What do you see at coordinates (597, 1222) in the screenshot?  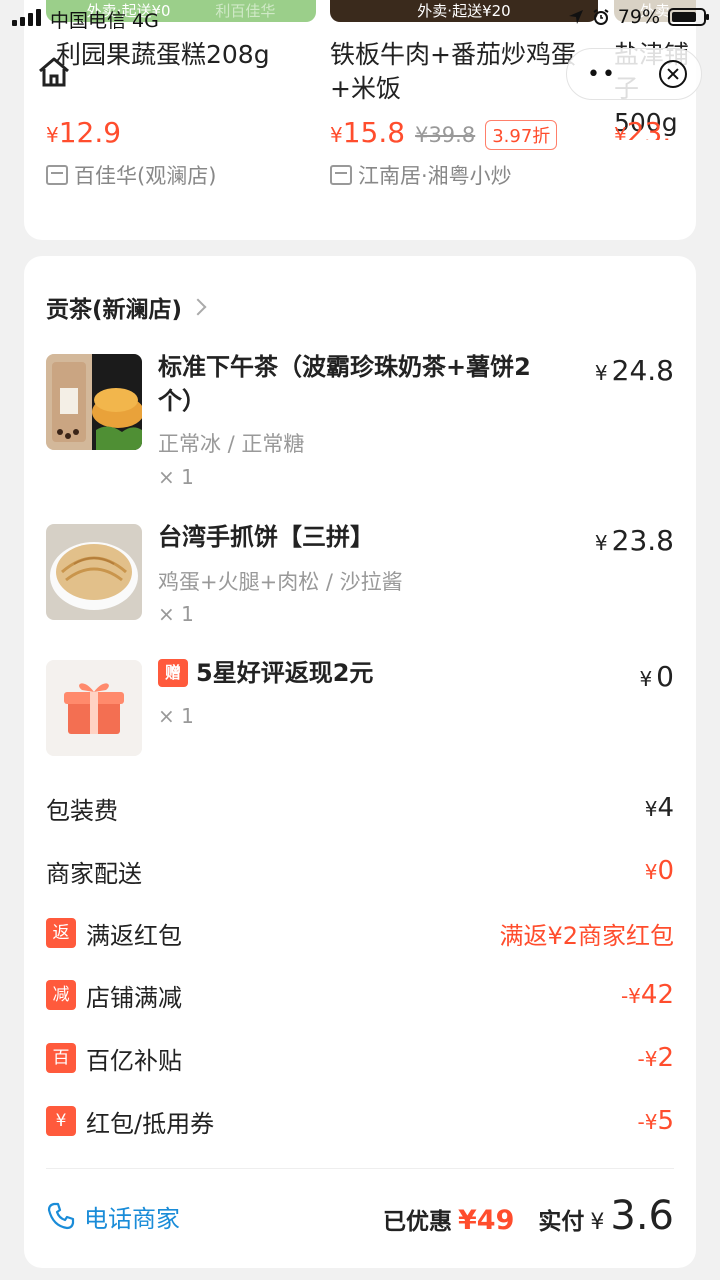 I see `paid-currency: ¥` at bounding box center [597, 1222].